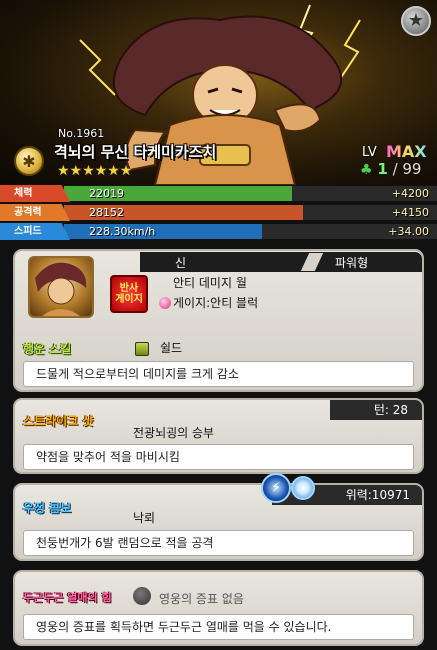 Image resolution: width=437 pixels, height=650 pixels. Describe the element at coordinates (218, 374) in the screenshot. I see `luck-skill-description: 드물게 적으로부터의 데미지를 크게 감소` at that location.